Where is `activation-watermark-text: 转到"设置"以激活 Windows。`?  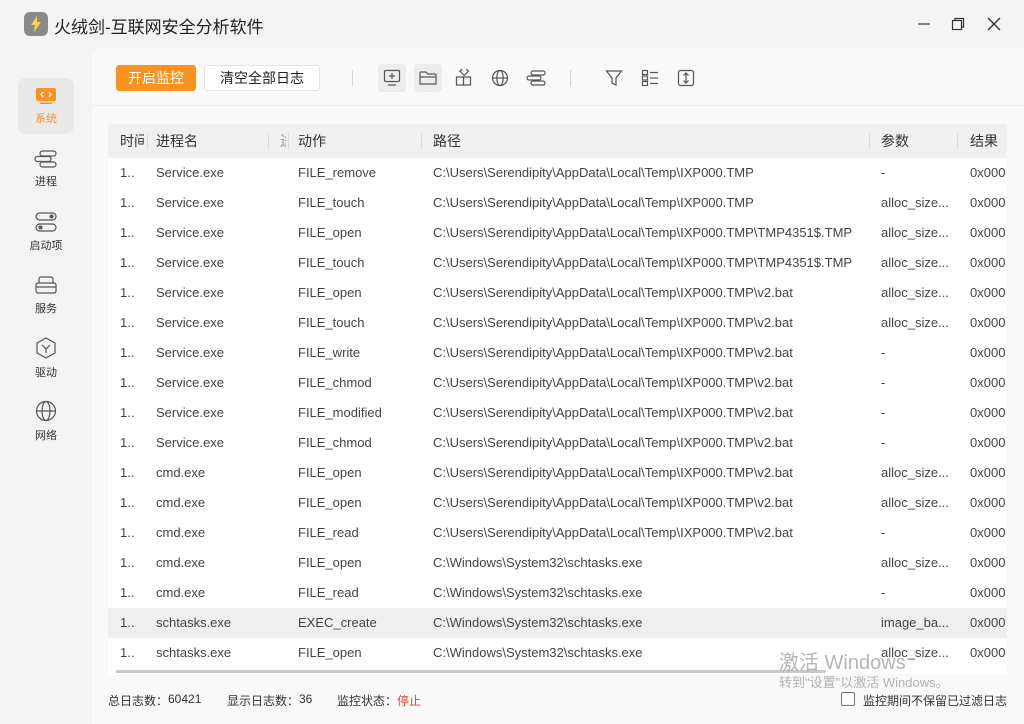
activation-watermark-text: 转到"设置"以激活 Windows。 is located at coordinates (864, 682).